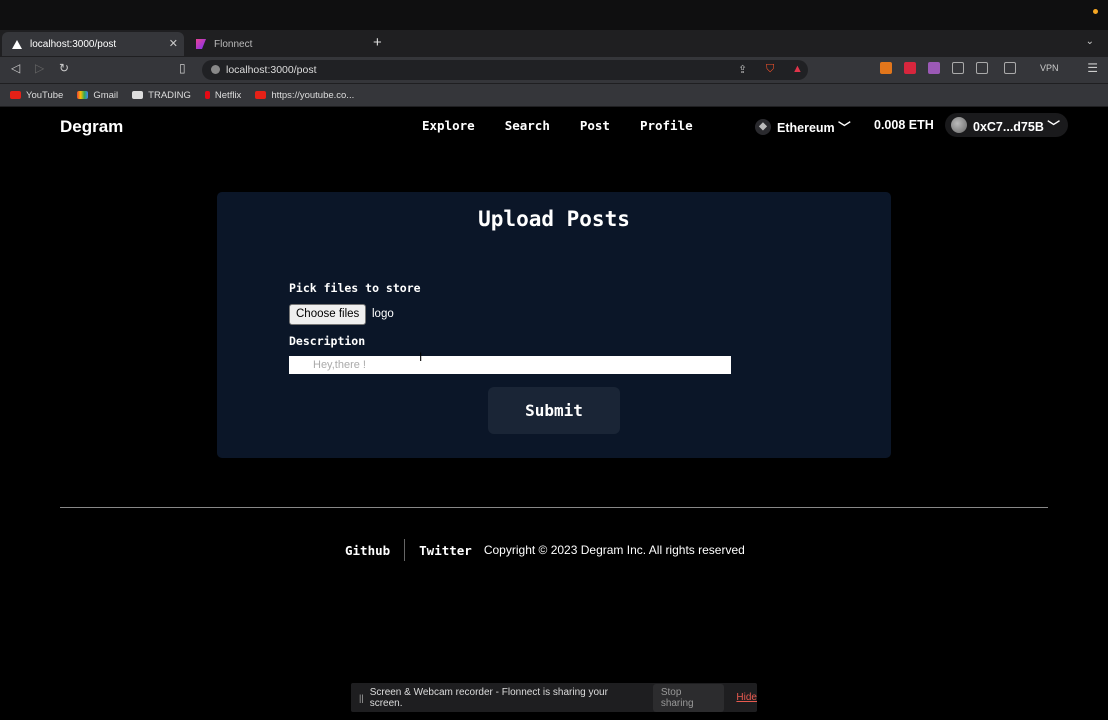 Image resolution: width=1108 pixels, height=720 pixels. Describe the element at coordinates (505, 70) in the screenshot. I see `address-bar: localhost:3000/post ⇪ ⛉ ▲` at that location.